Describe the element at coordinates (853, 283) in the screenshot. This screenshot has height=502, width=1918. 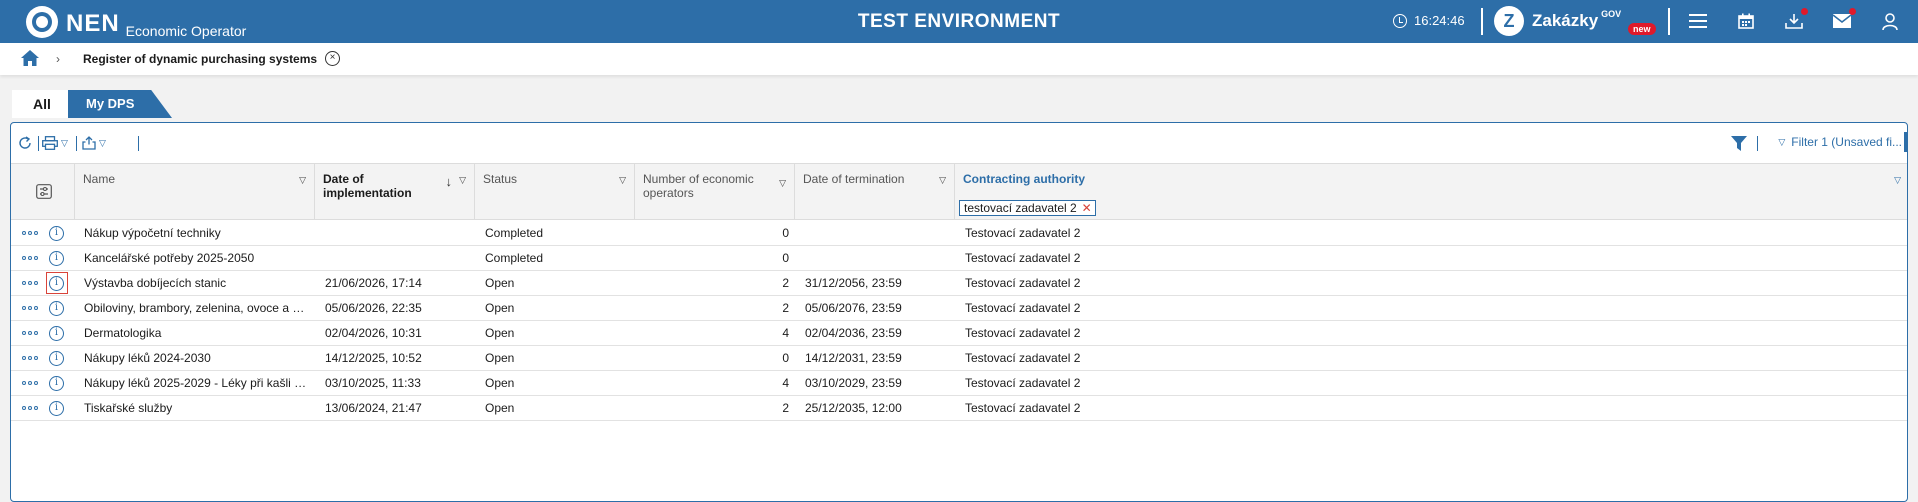
I see `cell-termination: 31/12/2056, 23:59` at that location.